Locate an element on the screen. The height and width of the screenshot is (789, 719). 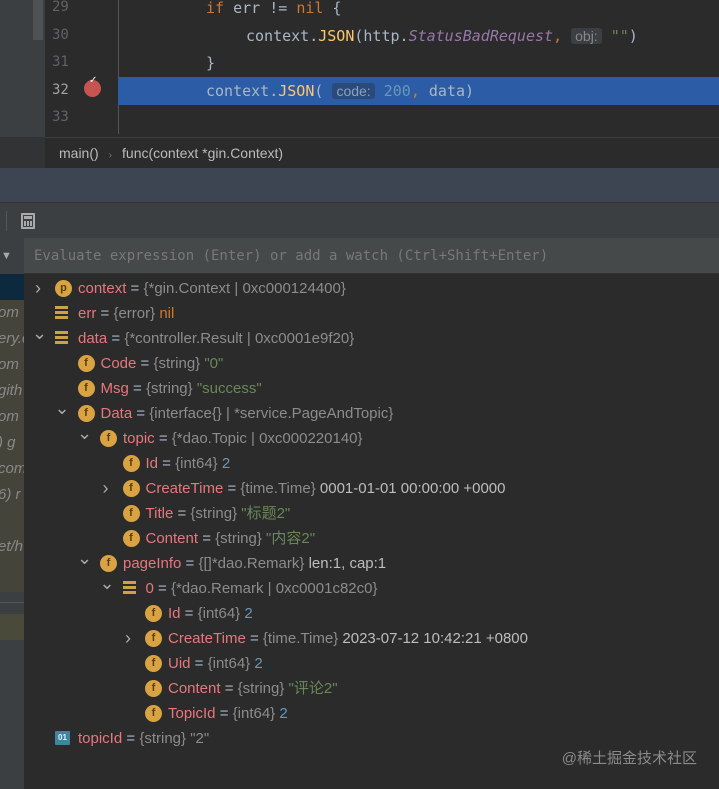
scrollbar-thumb is located at coordinates (38, 20).